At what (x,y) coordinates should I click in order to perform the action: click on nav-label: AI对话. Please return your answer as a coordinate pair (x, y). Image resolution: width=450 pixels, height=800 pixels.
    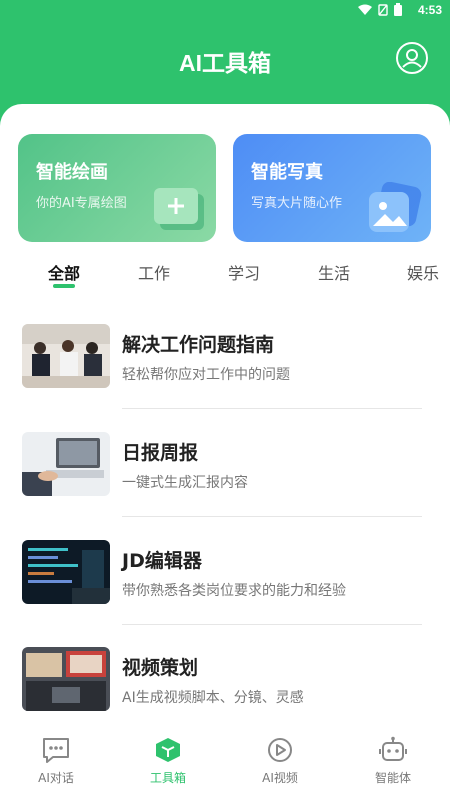
    Looking at the image, I should click on (56, 778).